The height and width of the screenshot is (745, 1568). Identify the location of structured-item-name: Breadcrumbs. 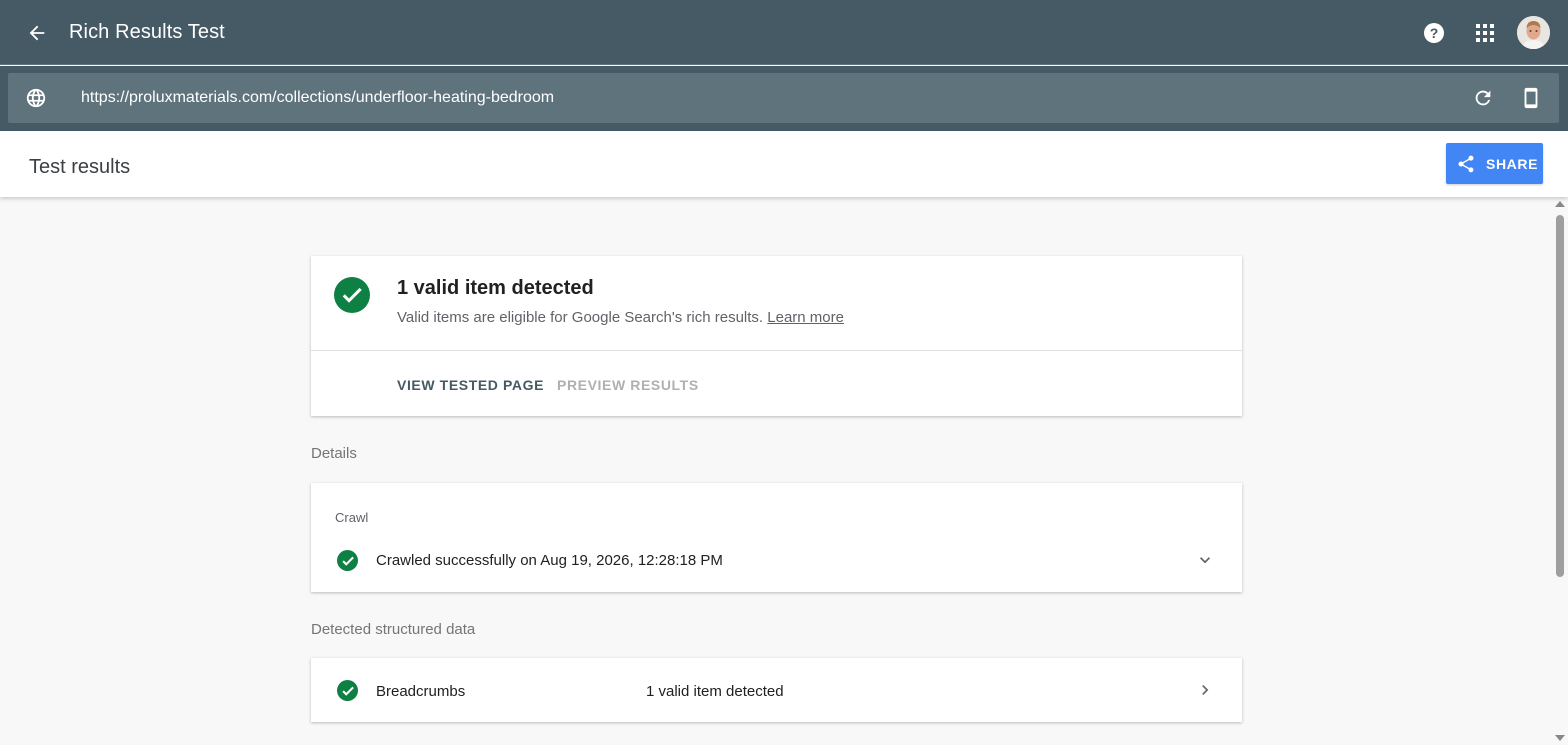
(421, 691).